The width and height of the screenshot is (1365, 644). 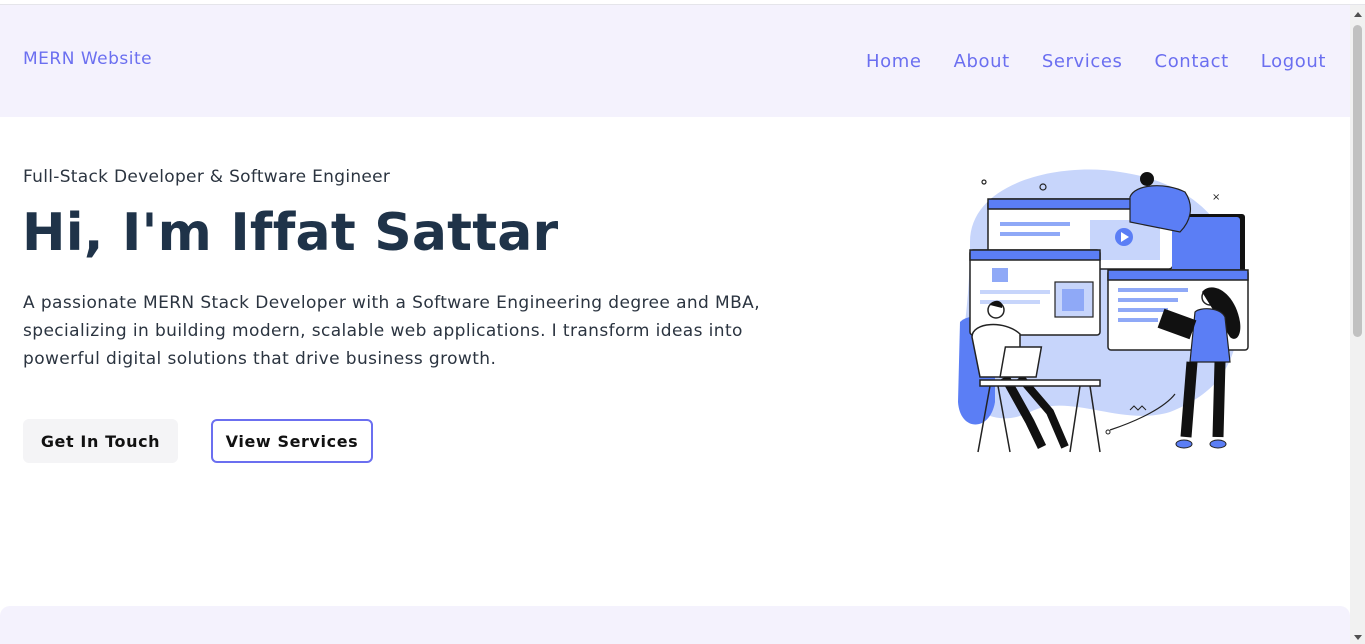 What do you see at coordinates (1082, 61) in the screenshot?
I see `nav-link-services: Services` at bounding box center [1082, 61].